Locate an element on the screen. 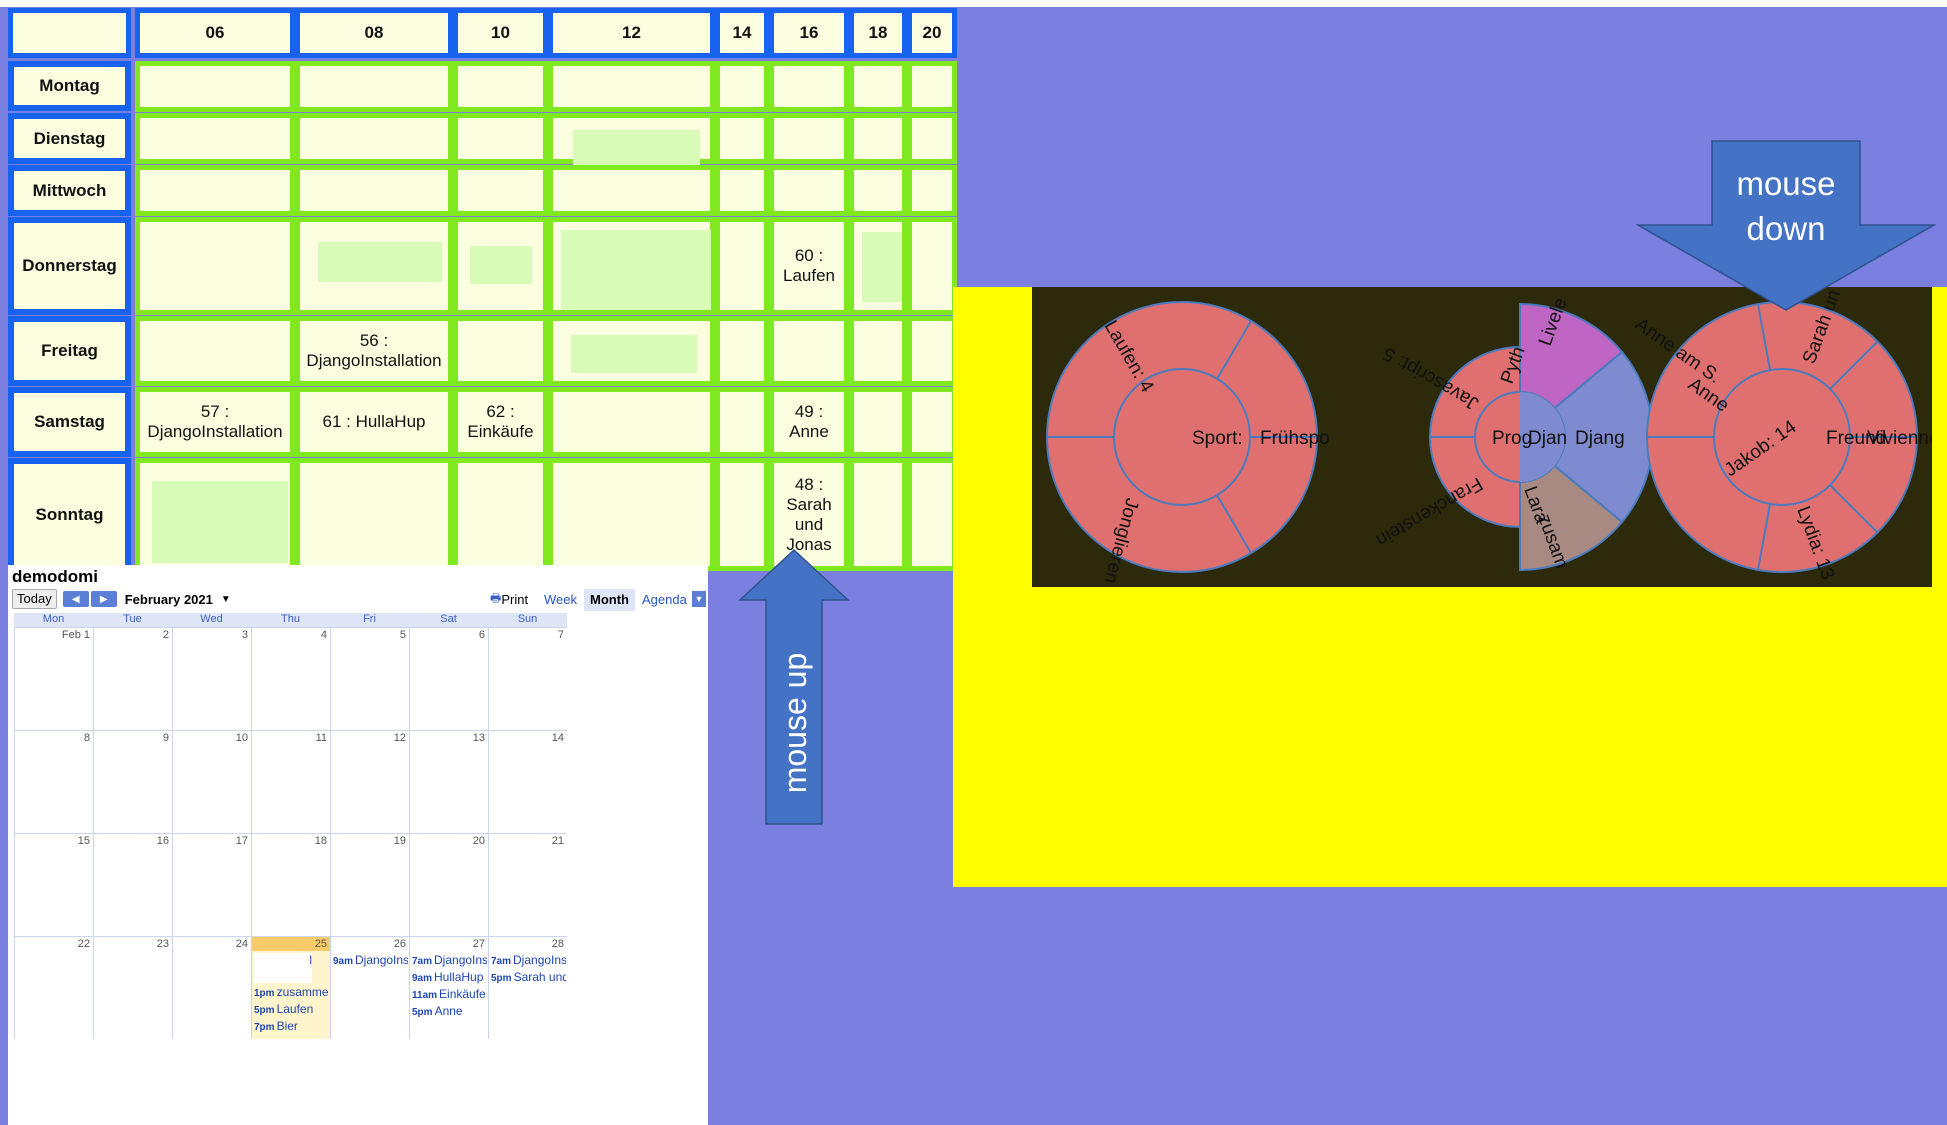  calendar-event: 7pm Bier is located at coordinates (291, 1026).